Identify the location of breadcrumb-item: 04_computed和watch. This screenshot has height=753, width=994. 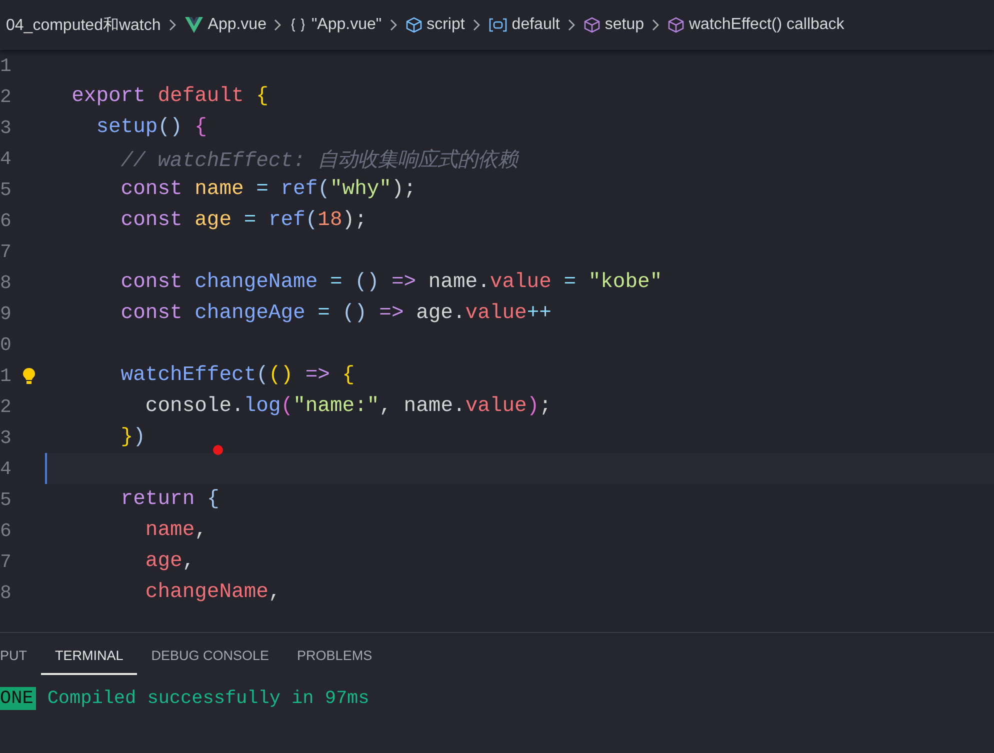
(83, 25).